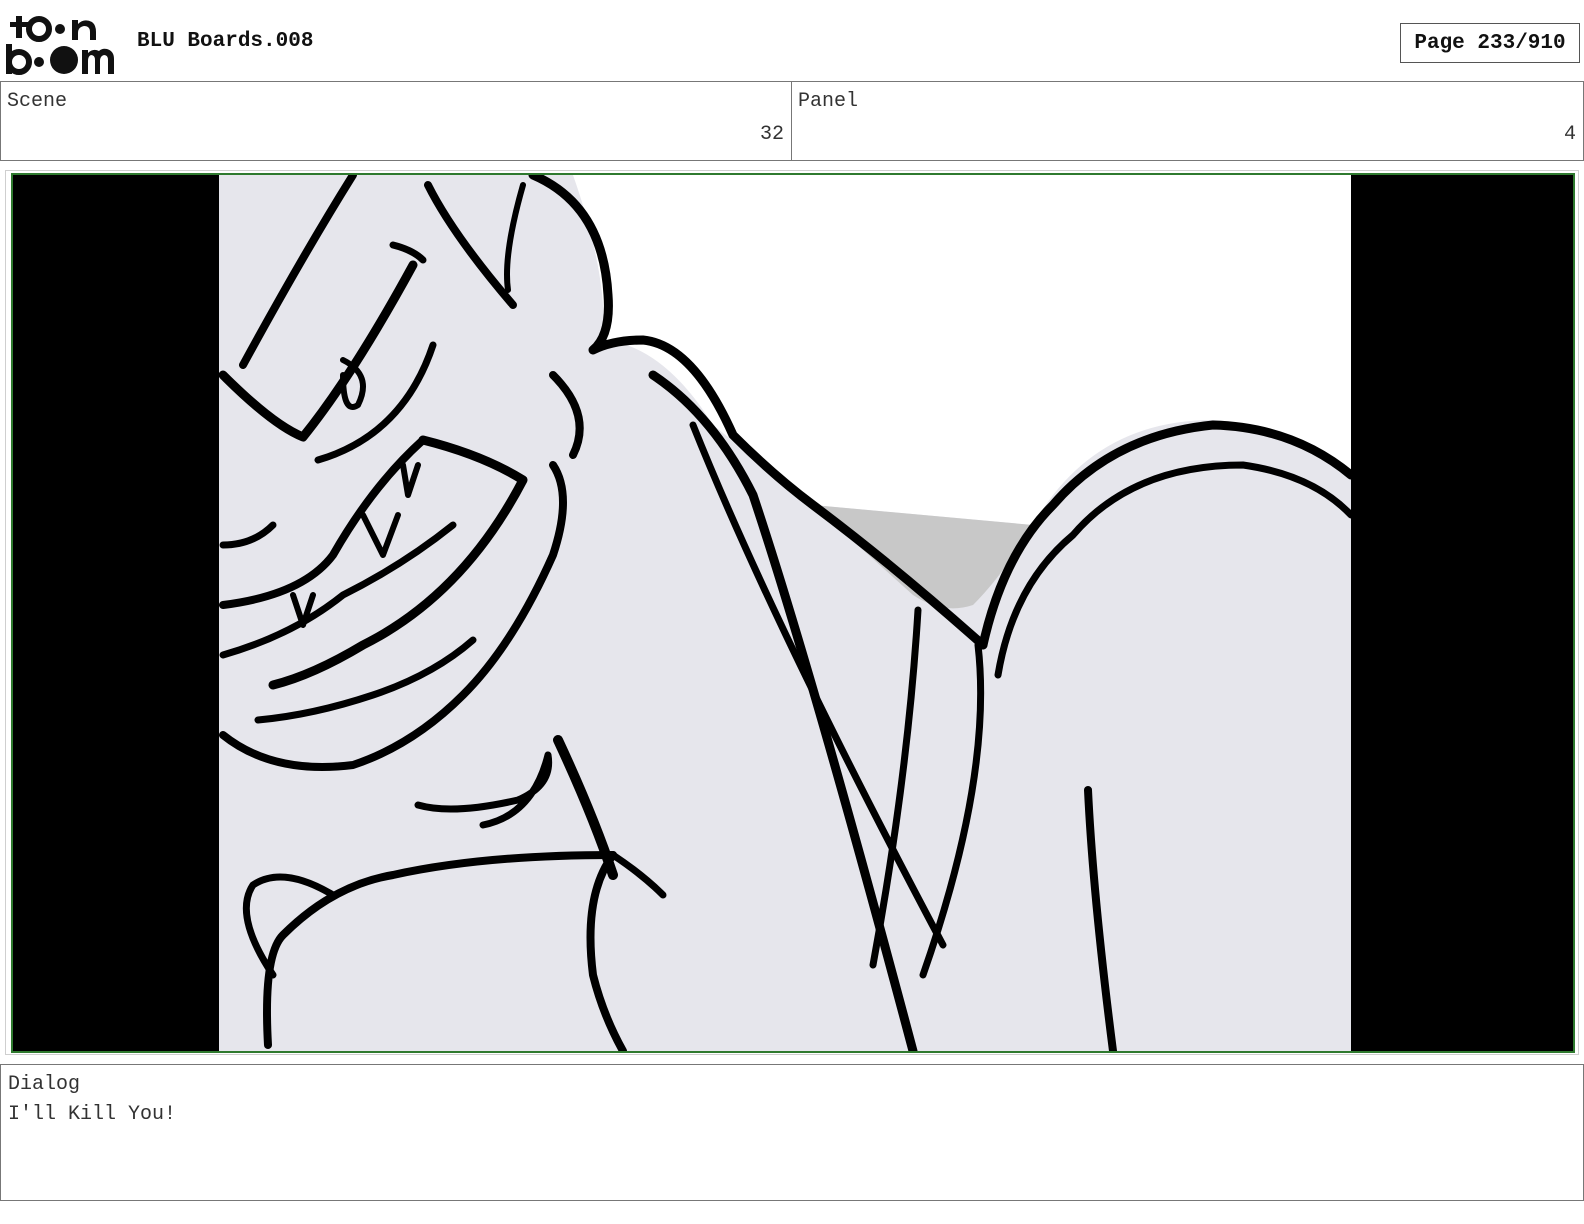 This screenshot has height=1224, width=1584. What do you see at coordinates (771, 134) in the screenshot?
I see `scene-value: 32` at bounding box center [771, 134].